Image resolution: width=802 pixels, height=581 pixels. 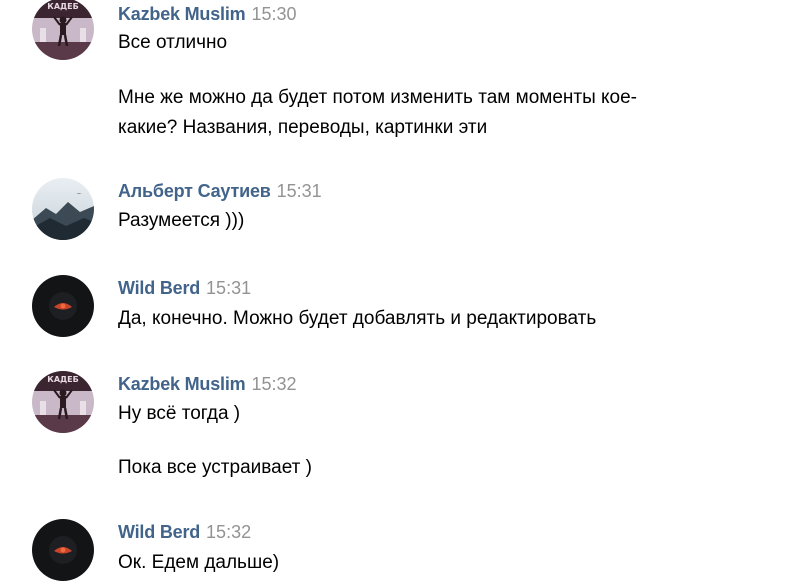 What do you see at coordinates (273, 14) in the screenshot?
I see `message-time: 15:30` at bounding box center [273, 14].